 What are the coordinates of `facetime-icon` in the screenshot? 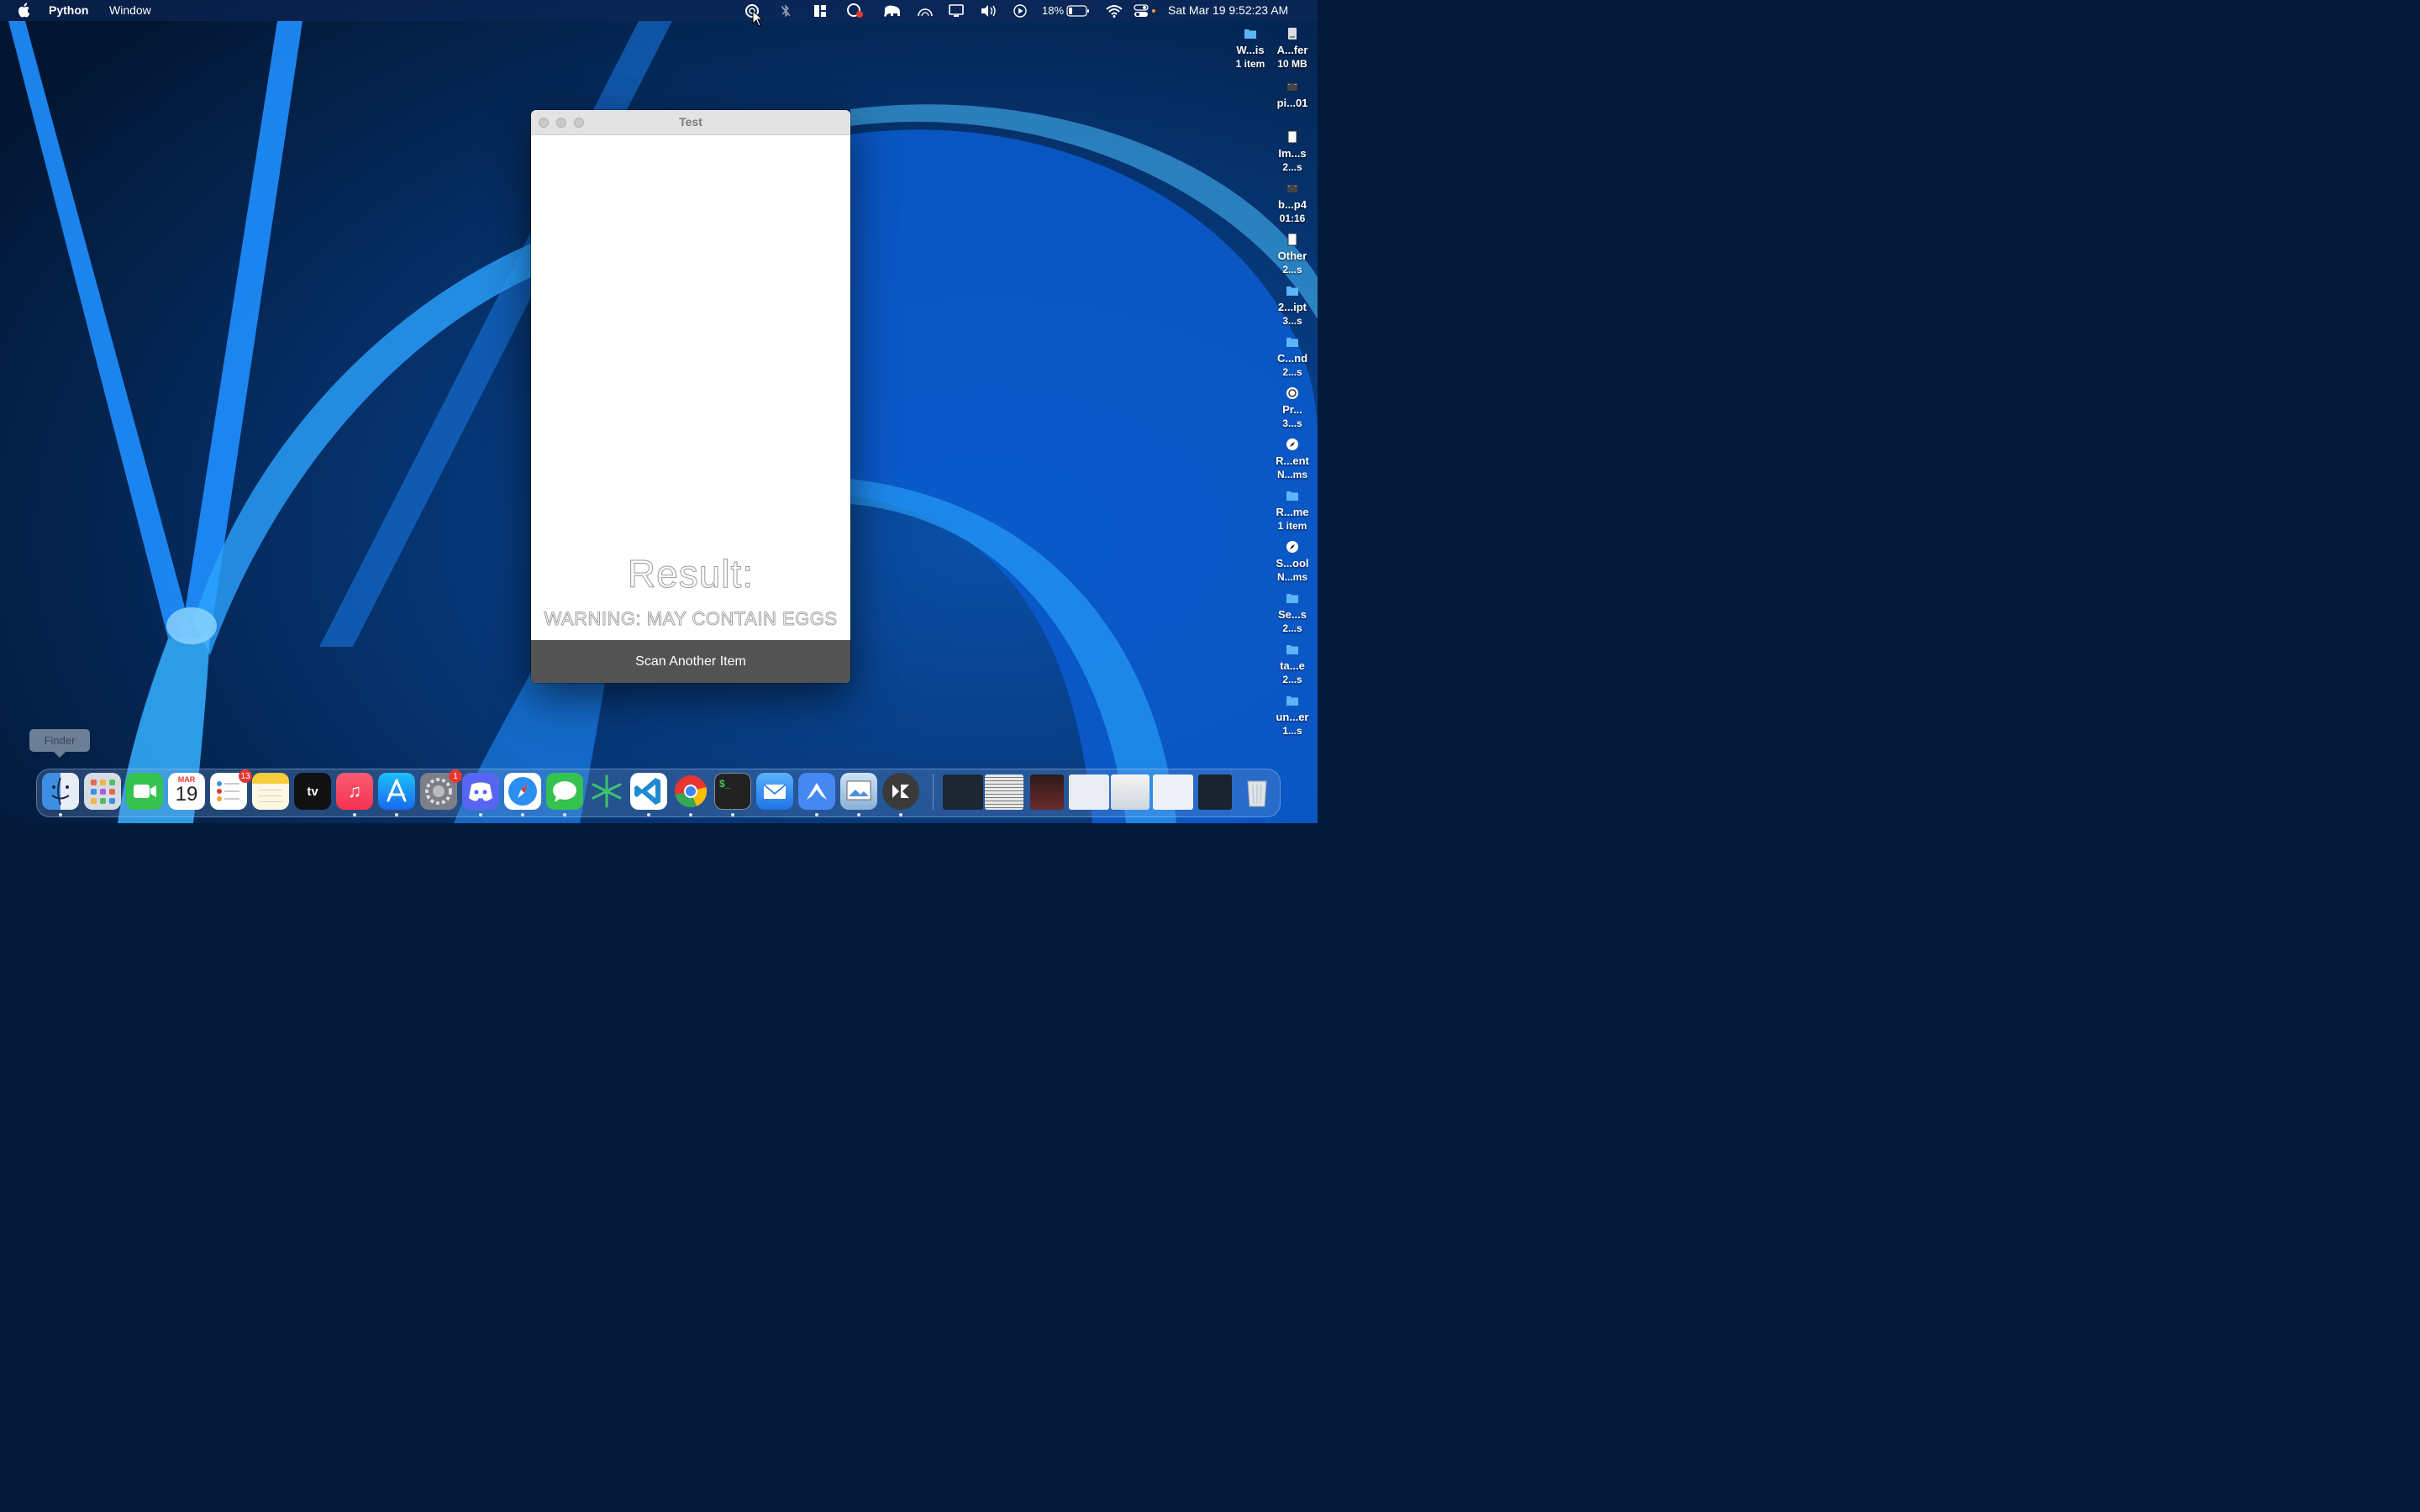 It's located at (144, 791).